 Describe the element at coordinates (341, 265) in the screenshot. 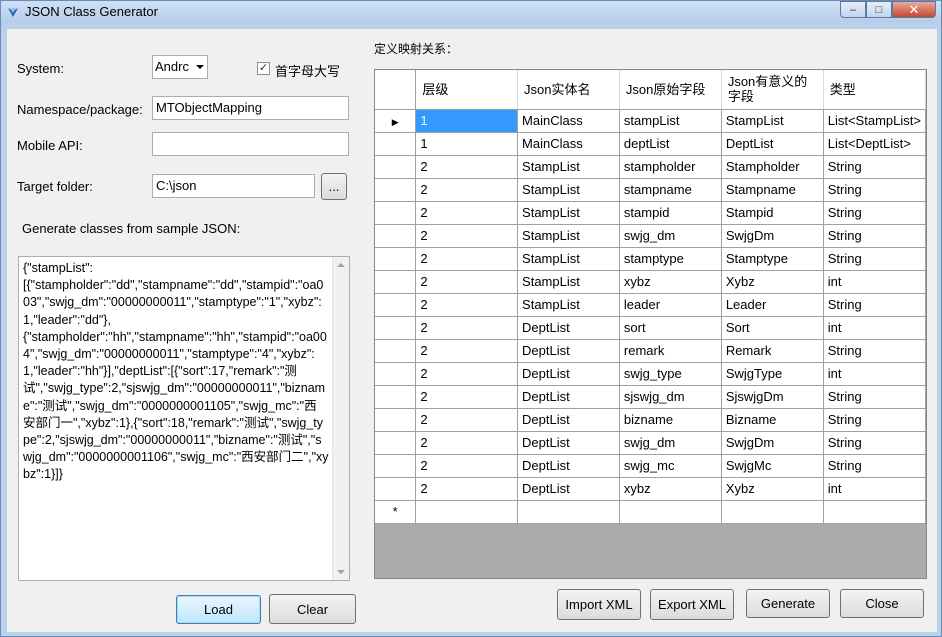

I see `scroll-up-icon` at that location.